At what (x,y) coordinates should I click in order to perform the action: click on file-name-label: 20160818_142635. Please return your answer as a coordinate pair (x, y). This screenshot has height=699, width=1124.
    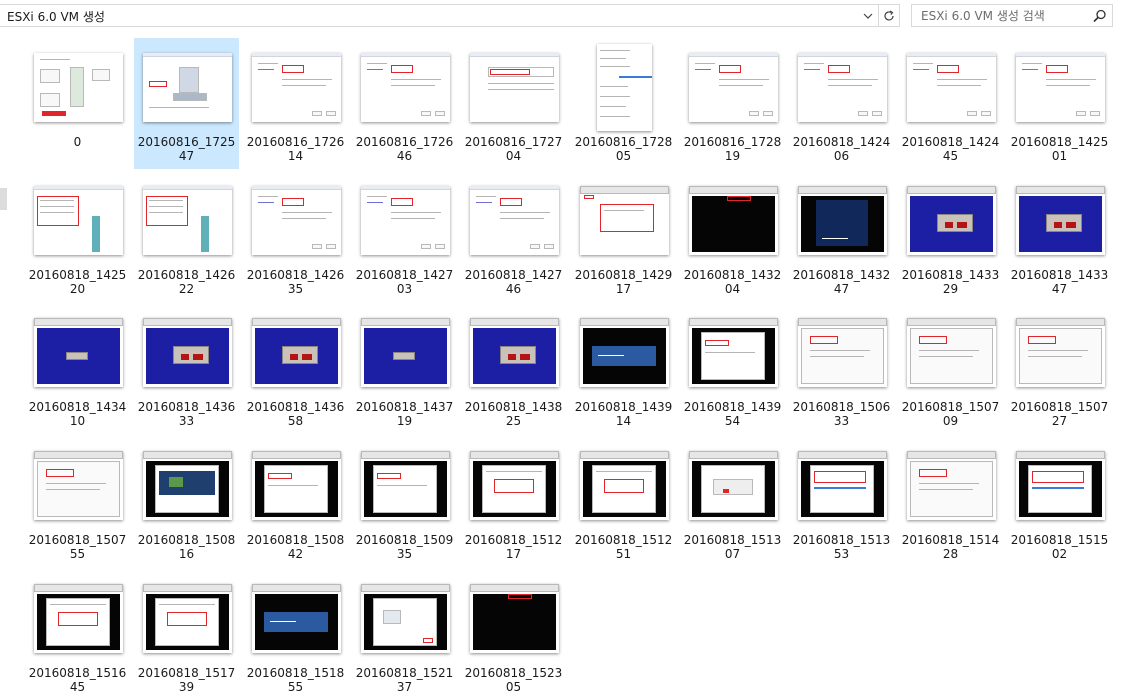
    Looking at the image, I should click on (295, 282).